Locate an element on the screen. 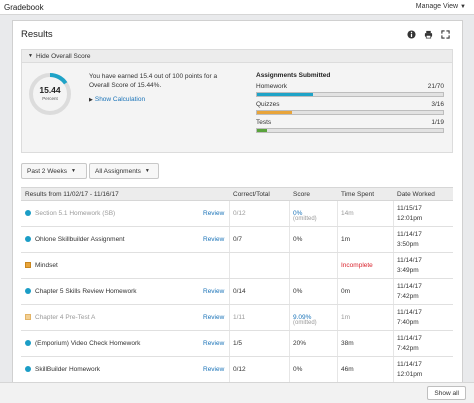 The height and width of the screenshot is (403, 474). assignment-name: Mindset is located at coordinates (46, 265).